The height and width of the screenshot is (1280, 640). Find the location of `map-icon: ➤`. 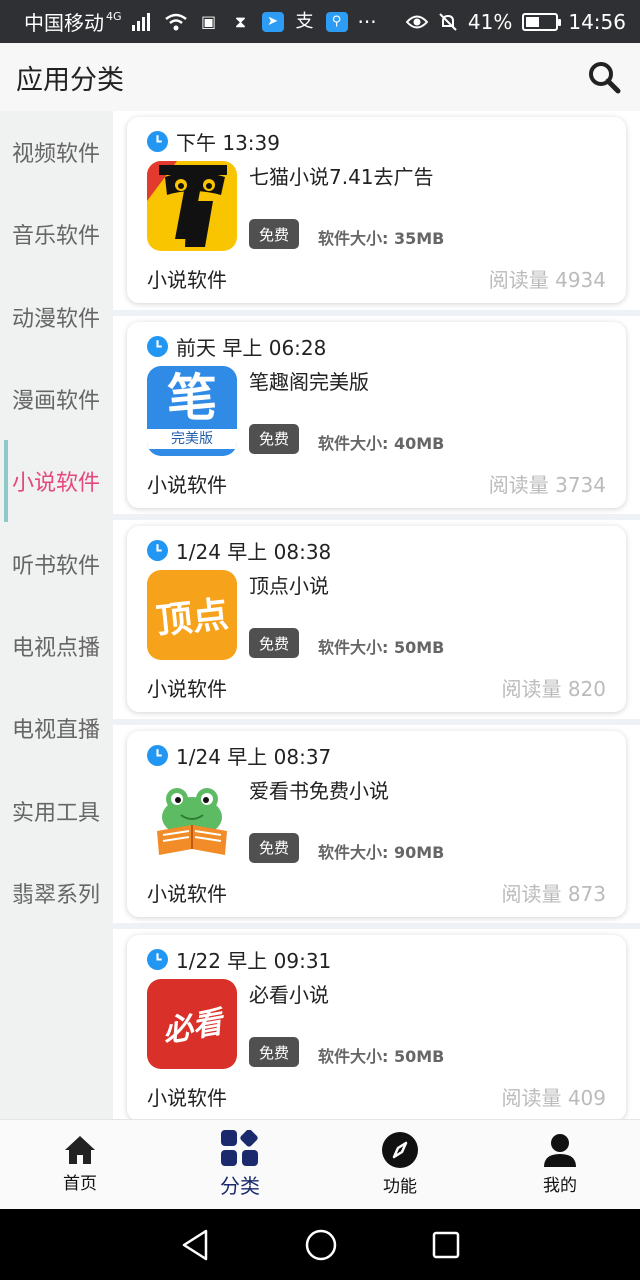

map-icon: ➤ is located at coordinates (272, 21).